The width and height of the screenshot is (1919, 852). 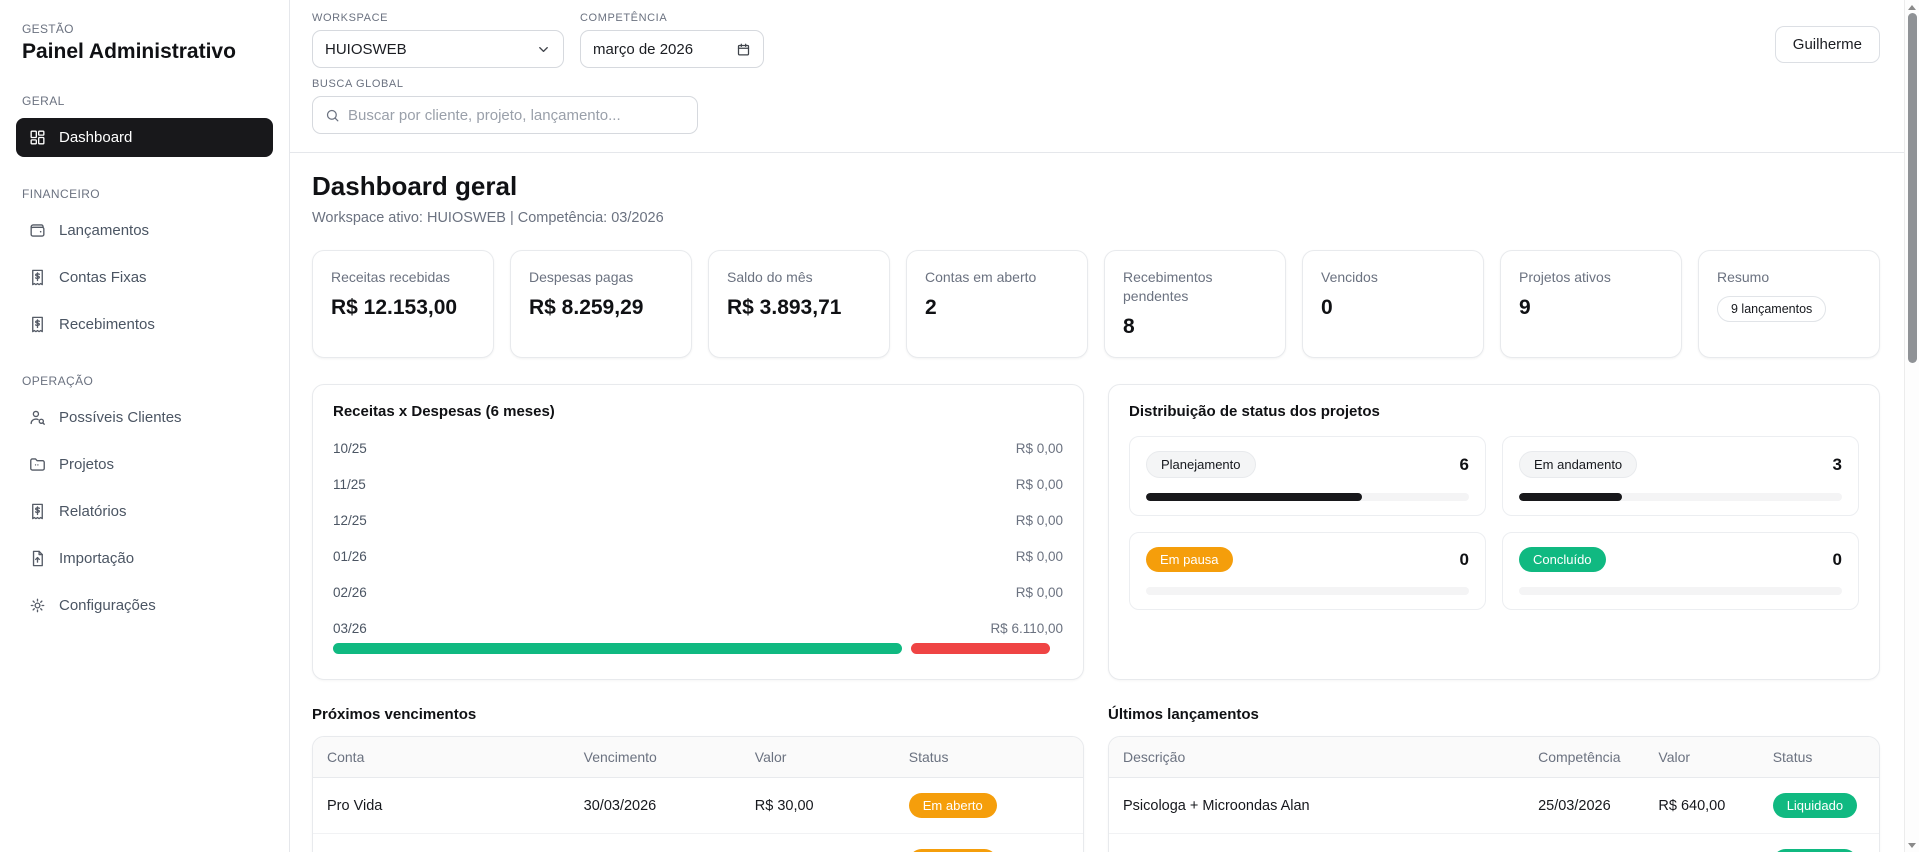 I want to click on competencia-label: COMPETÊNCIA, so click(x=624, y=18).